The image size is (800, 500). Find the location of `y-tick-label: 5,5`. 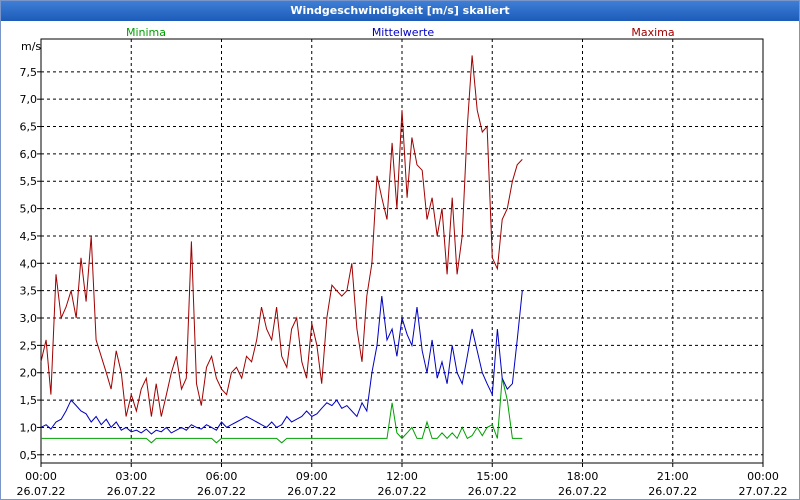

y-tick-label: 5,5 is located at coordinates (29, 181).